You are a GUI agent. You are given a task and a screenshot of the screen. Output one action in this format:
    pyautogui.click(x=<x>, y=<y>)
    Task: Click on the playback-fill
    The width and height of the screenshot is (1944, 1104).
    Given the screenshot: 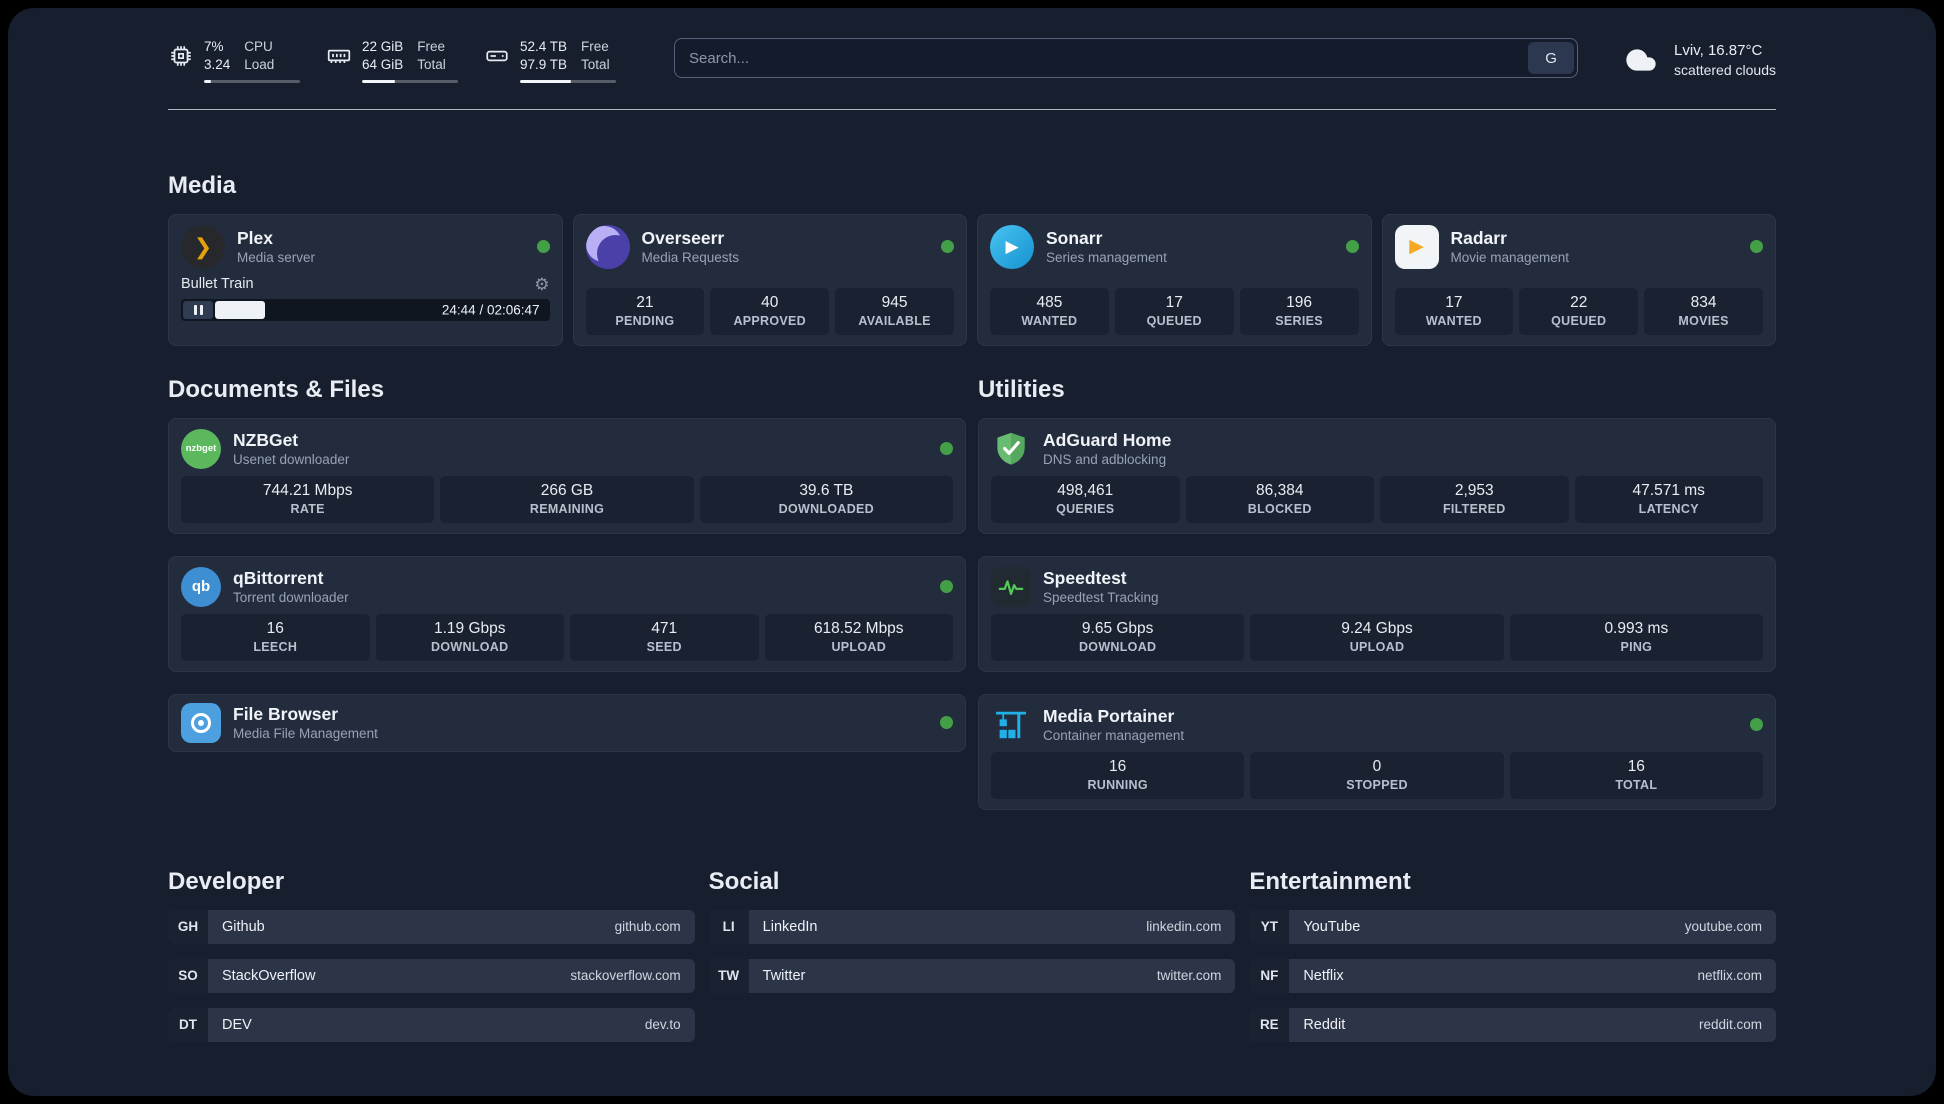 What is the action you would take?
    pyautogui.click(x=240, y=309)
    